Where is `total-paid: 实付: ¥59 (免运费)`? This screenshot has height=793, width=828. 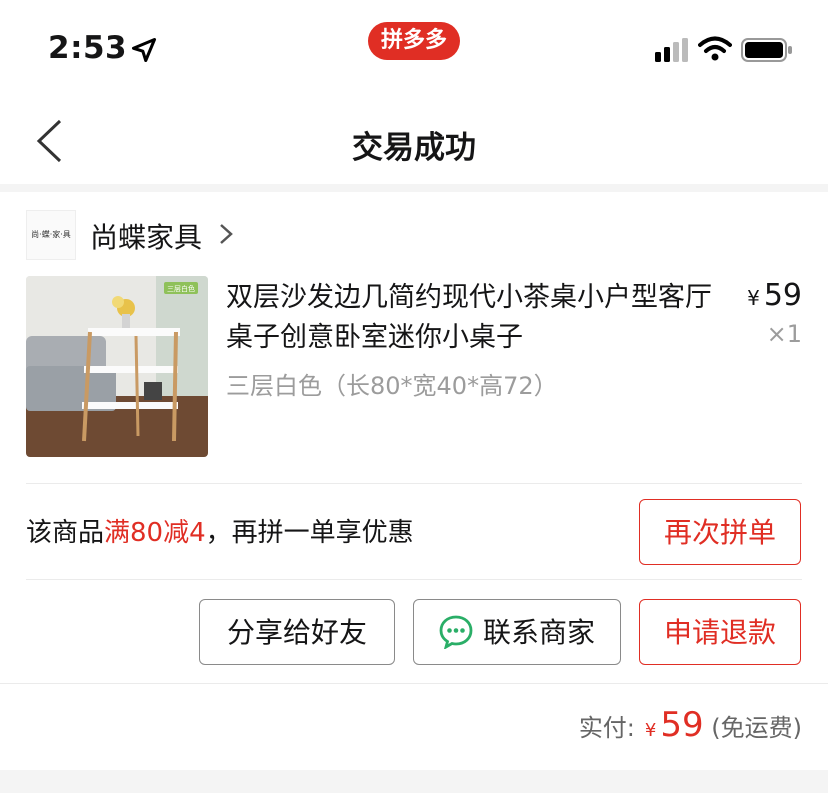 total-paid: 实付: ¥59 (免运费) is located at coordinates (690, 725).